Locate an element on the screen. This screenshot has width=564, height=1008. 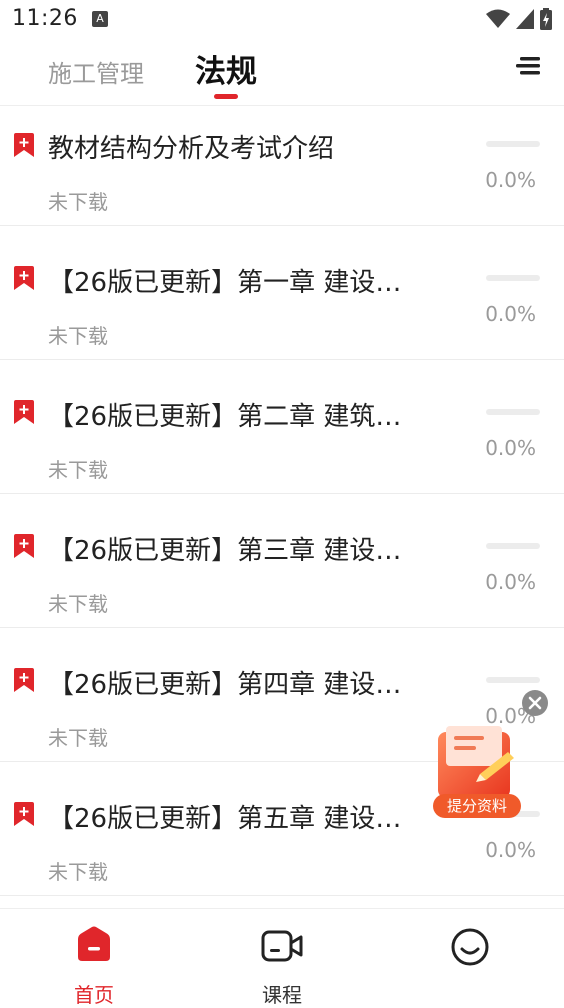
tab-construction-management: 施工管理 is located at coordinates (96, 71).